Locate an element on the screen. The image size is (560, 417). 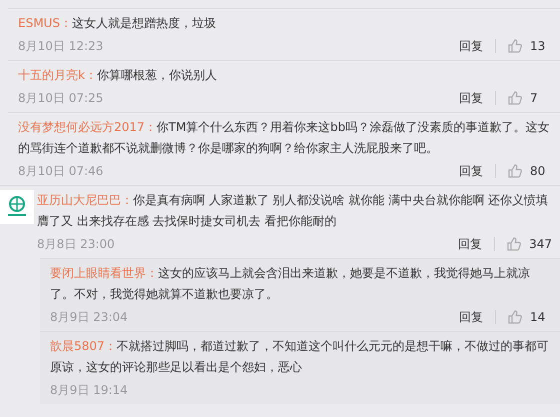
like-count: 14 is located at coordinates (538, 317).